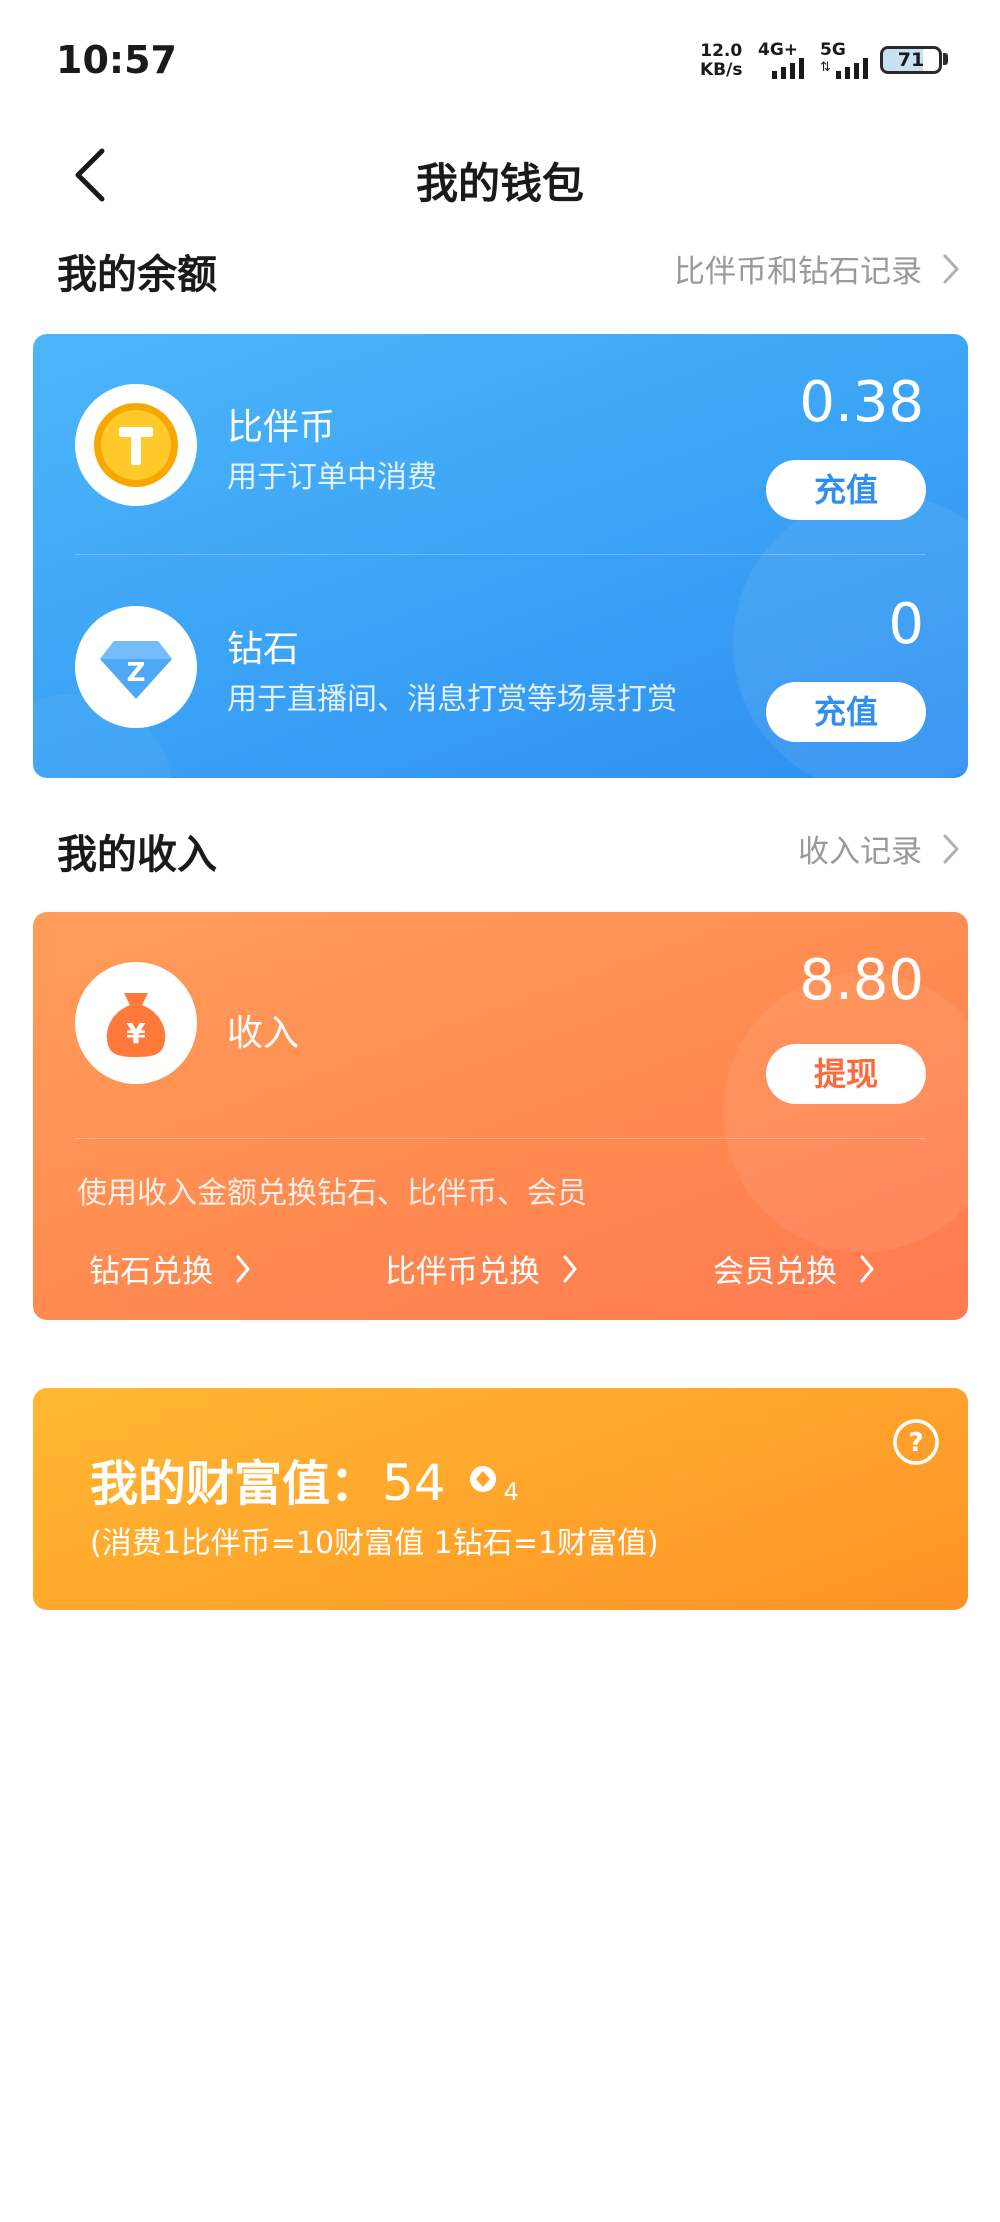  I want to click on diamond-icon-wrap: Z, so click(136, 667).